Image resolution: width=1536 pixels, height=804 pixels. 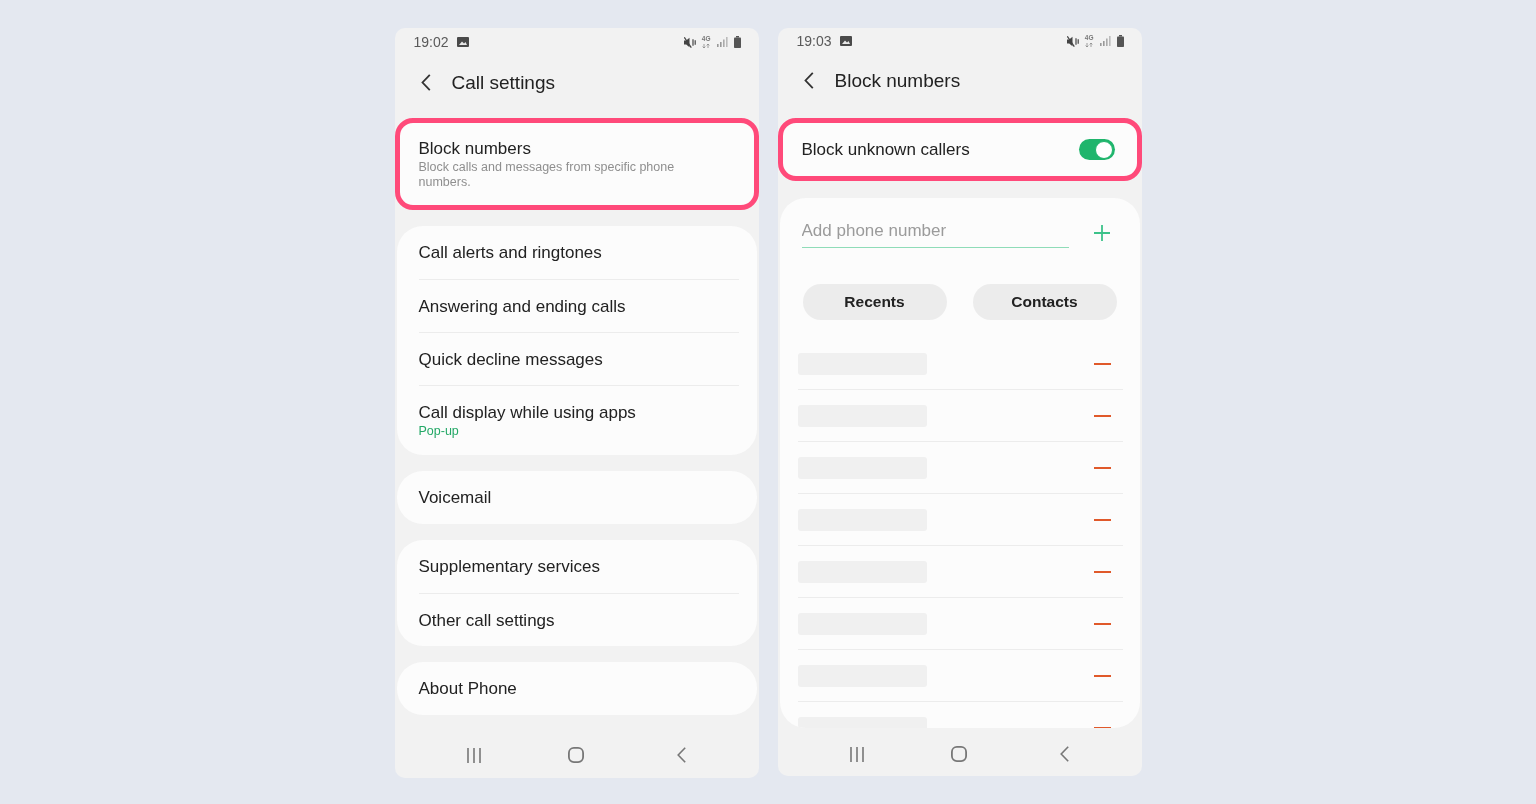 I want to click on status-time: 19:03, so click(x=814, y=41).